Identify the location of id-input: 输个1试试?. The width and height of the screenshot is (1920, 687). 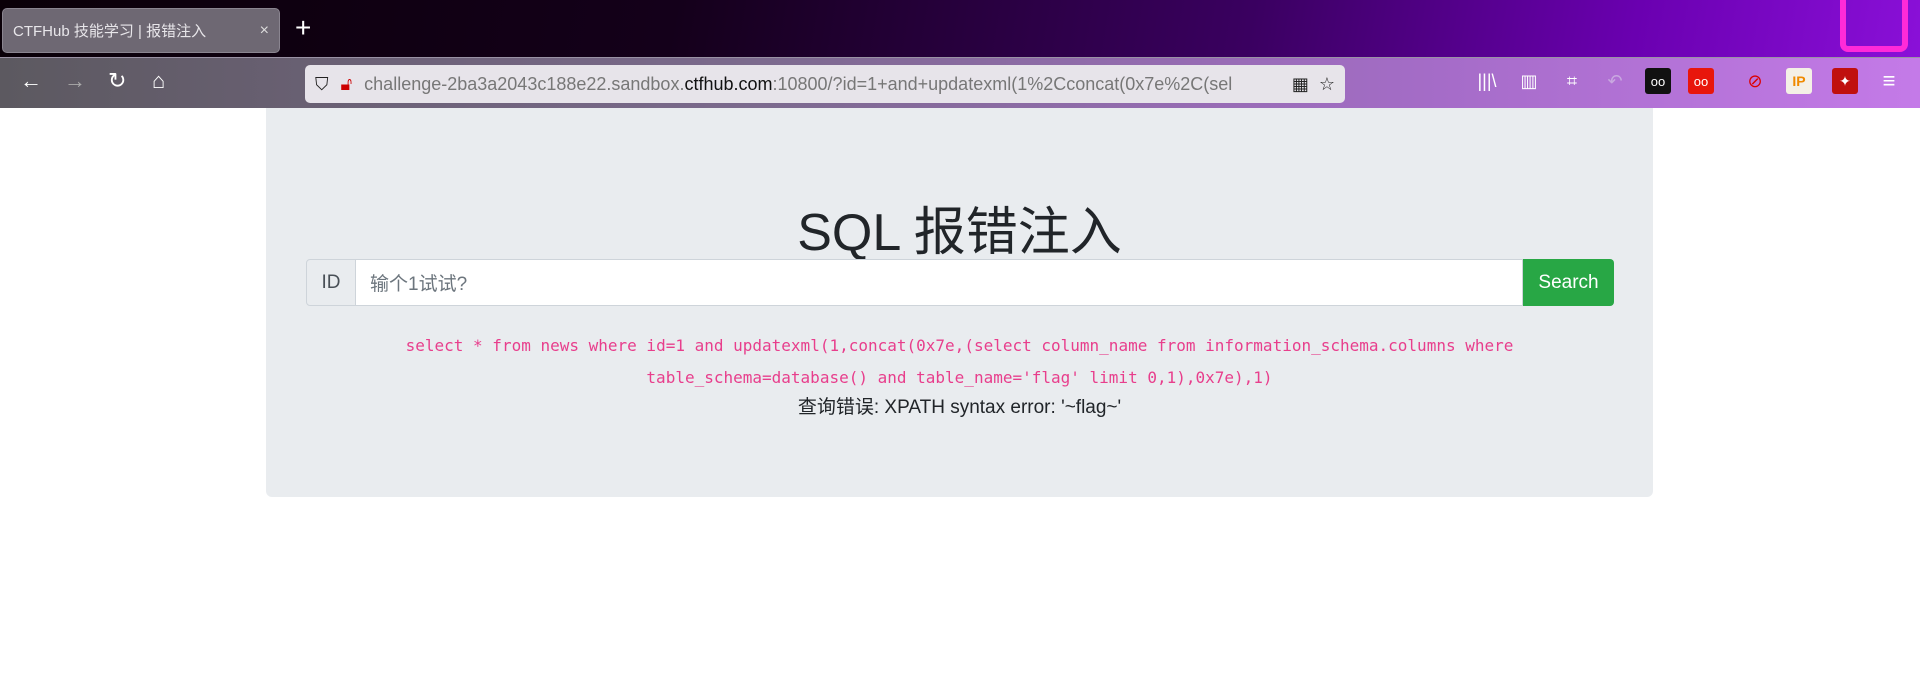
(939, 282).